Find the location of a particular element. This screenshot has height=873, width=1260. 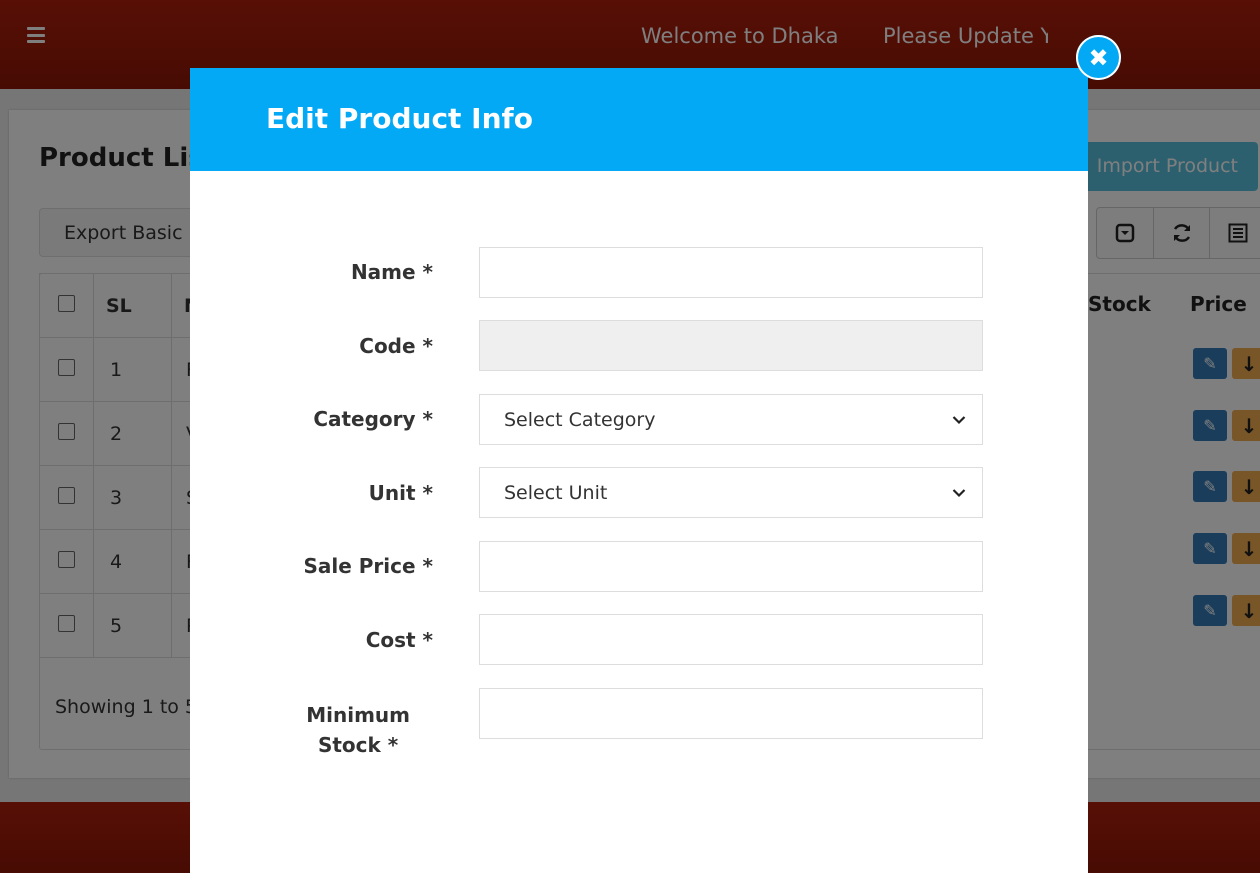

close-icon: ✖ is located at coordinates (1098, 57).